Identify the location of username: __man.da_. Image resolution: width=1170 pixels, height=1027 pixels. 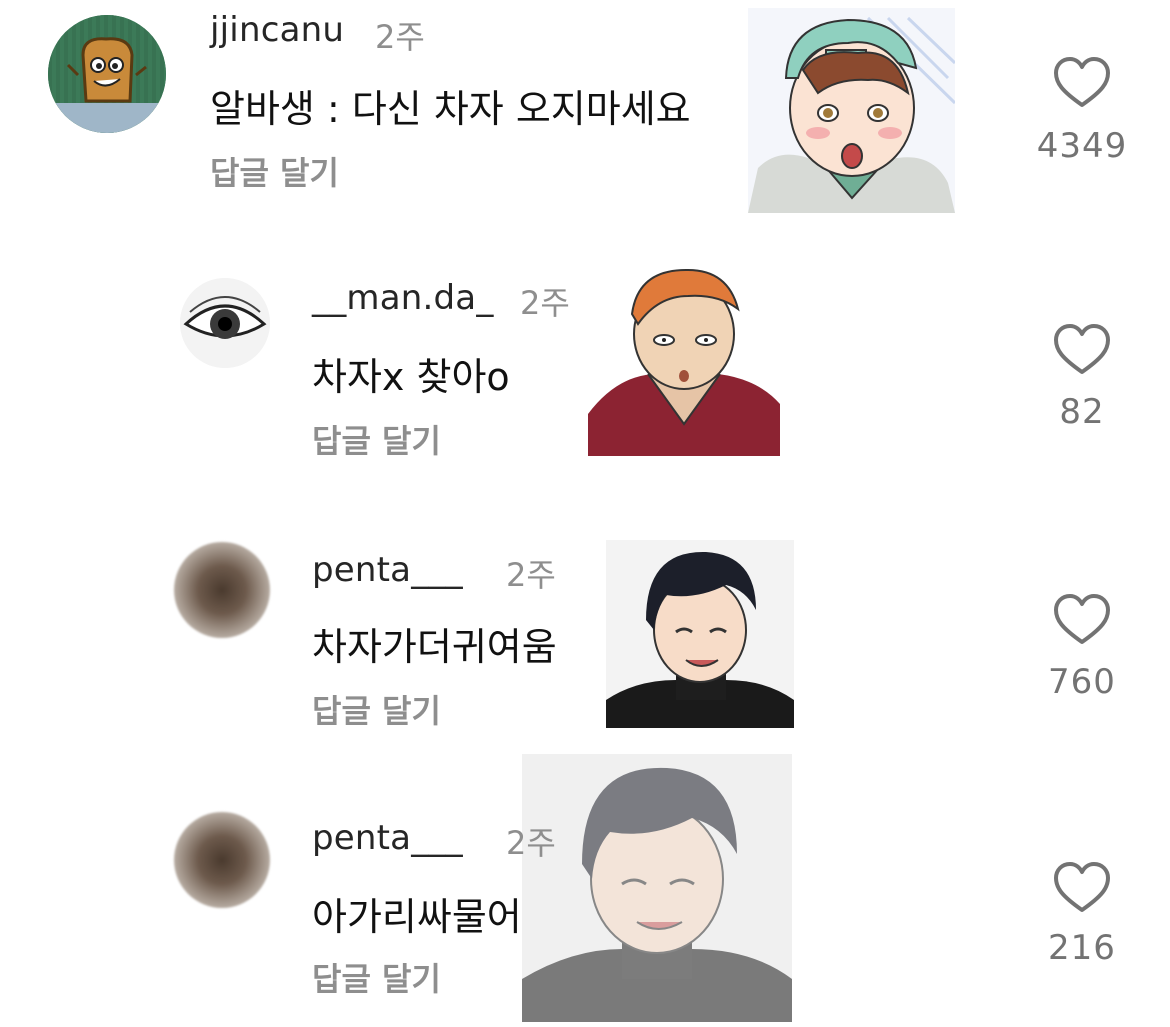
(403, 298).